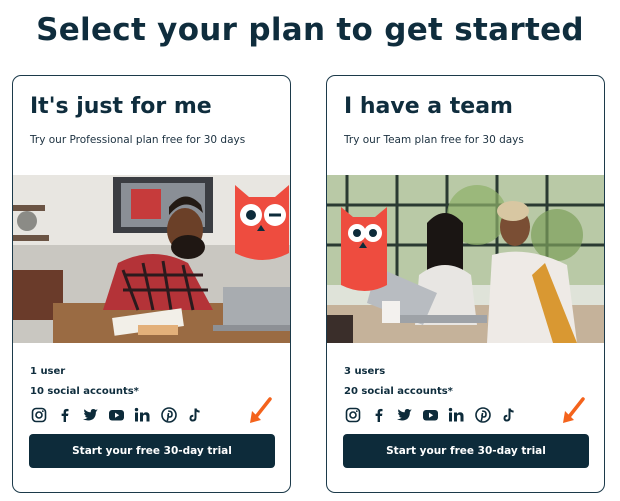  What do you see at coordinates (364, 249) in the screenshot?
I see `owl-mascot-icon` at bounding box center [364, 249].